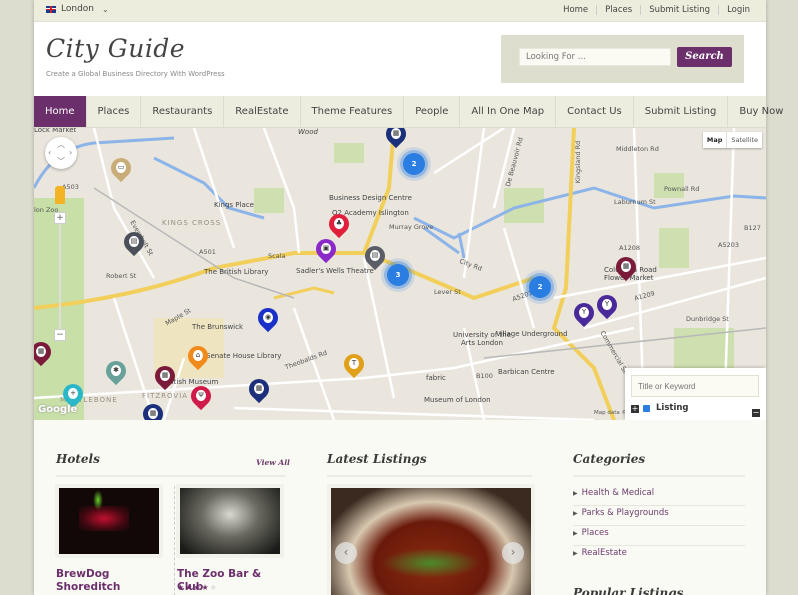 Image resolution: width=798 pixels, height=595 pixels. I want to click on plus-circle-icon: +, so click(73, 393).